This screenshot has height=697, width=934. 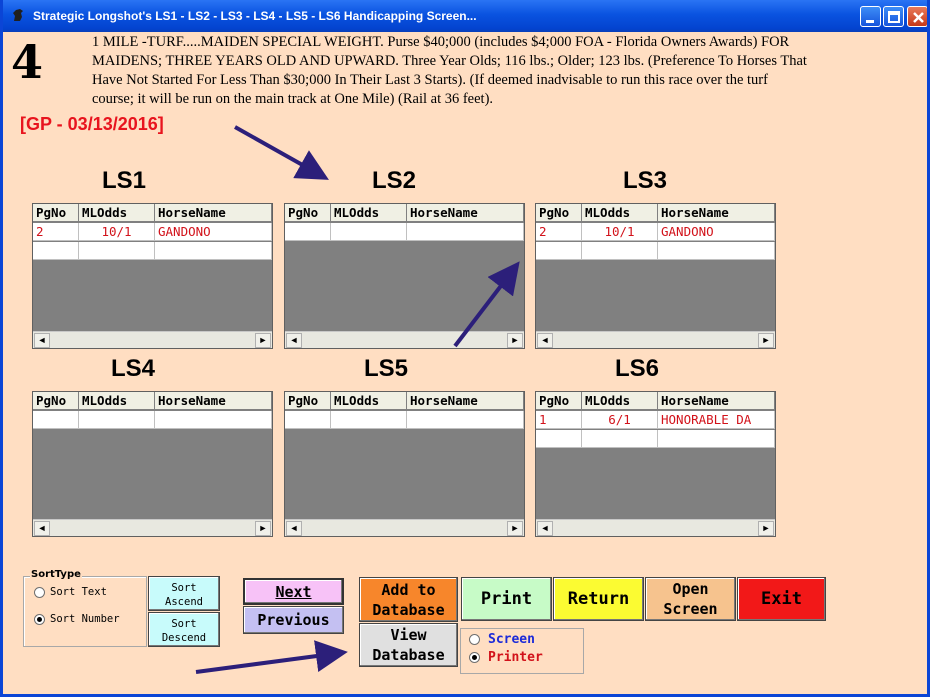 I want to click on printer-label: Printer, so click(x=515, y=657).